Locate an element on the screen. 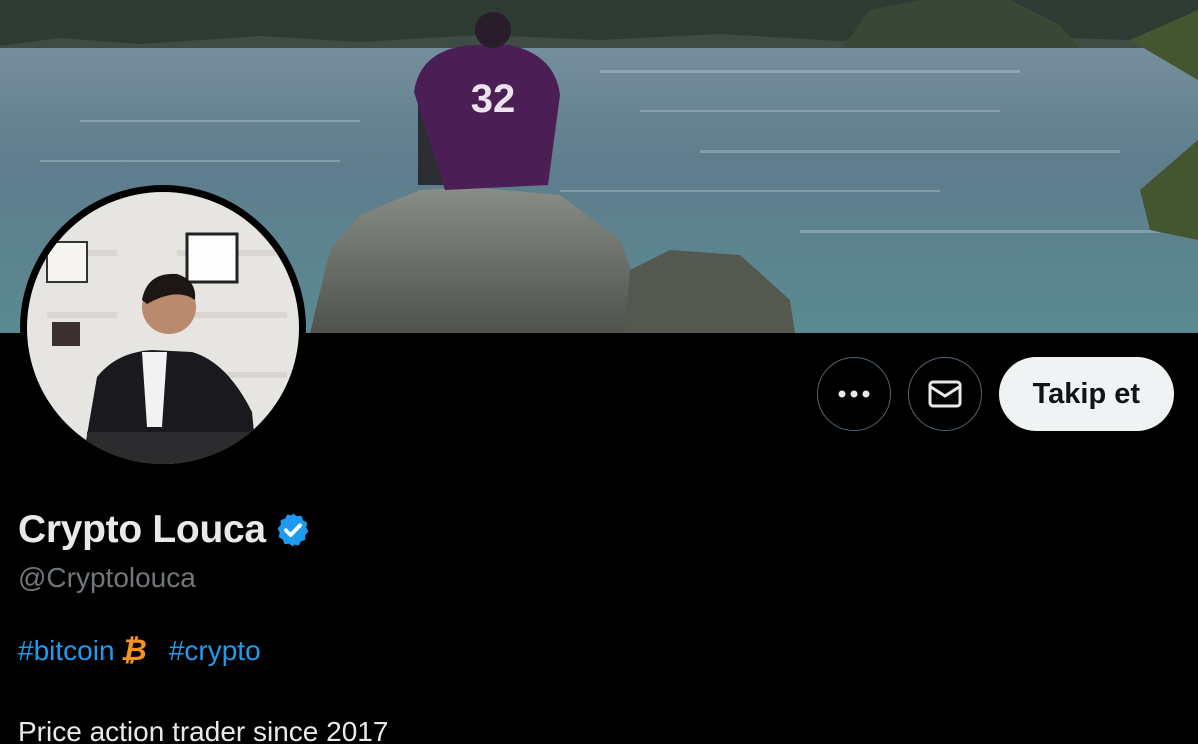 This screenshot has height=744, width=1198. message-button is located at coordinates (944, 394).